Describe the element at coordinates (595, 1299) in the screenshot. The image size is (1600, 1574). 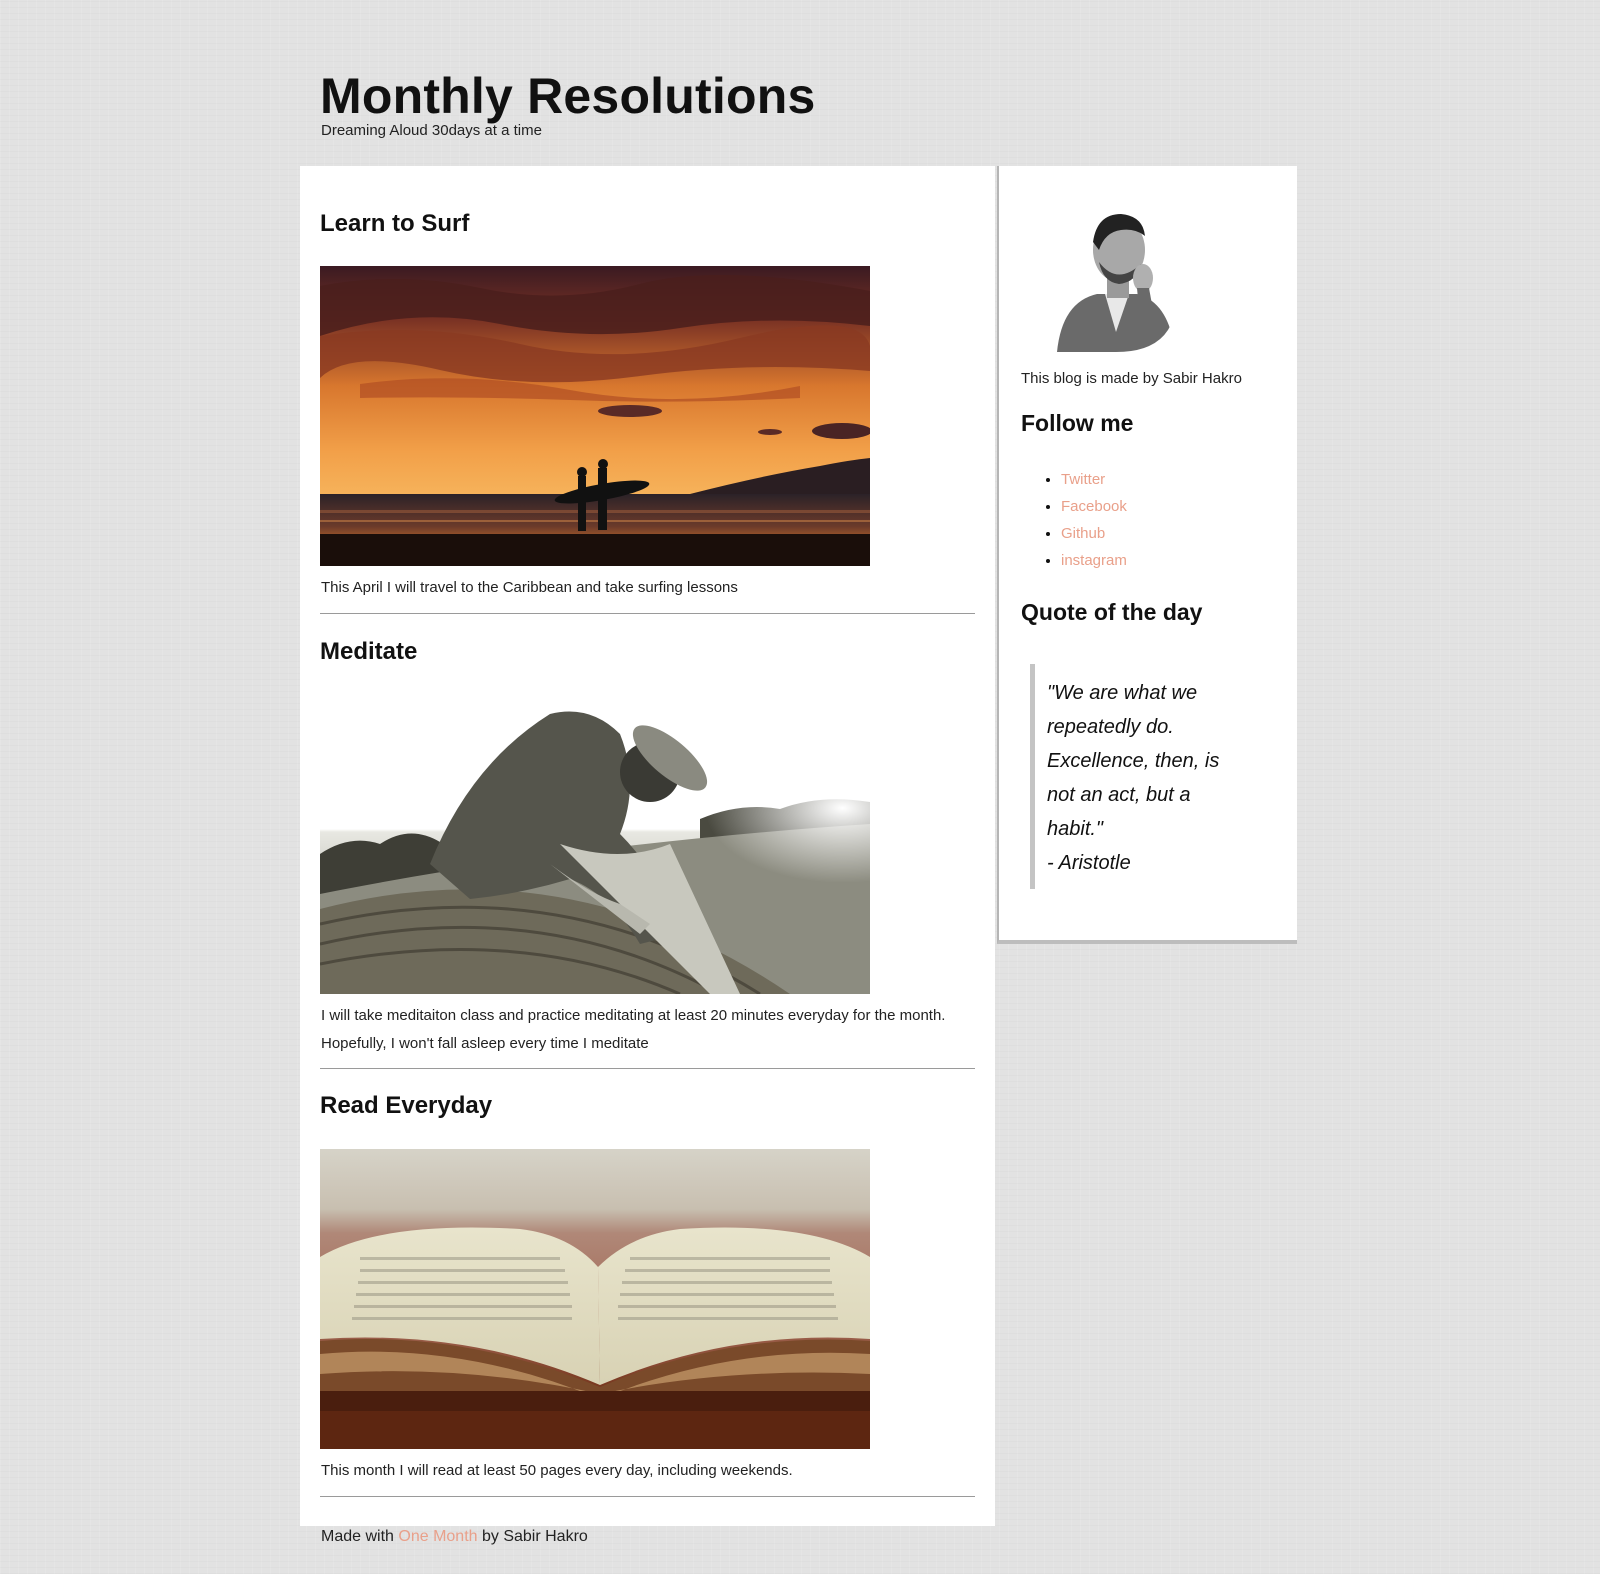
I see `open-book-image` at that location.